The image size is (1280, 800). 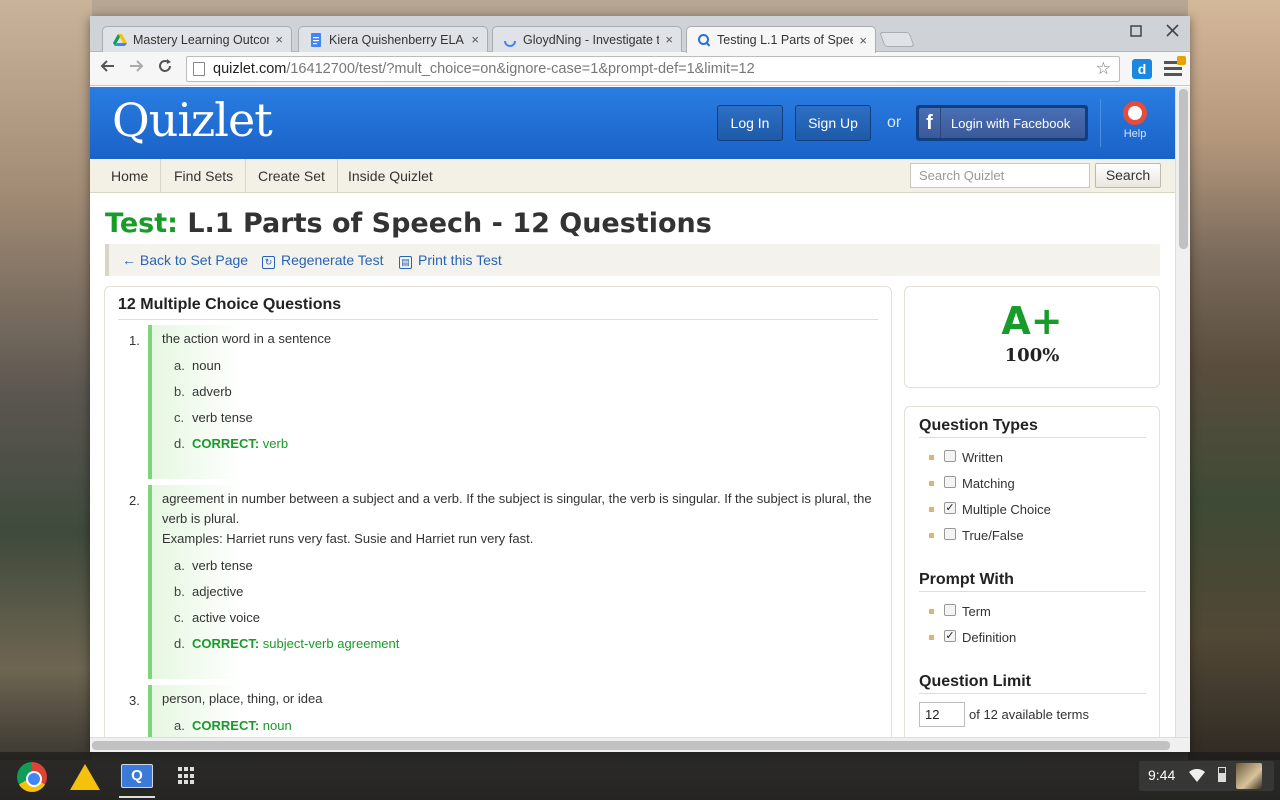 I want to click on tab-gloydning: GloydNing - Investigate t ×, so click(x=587, y=39).